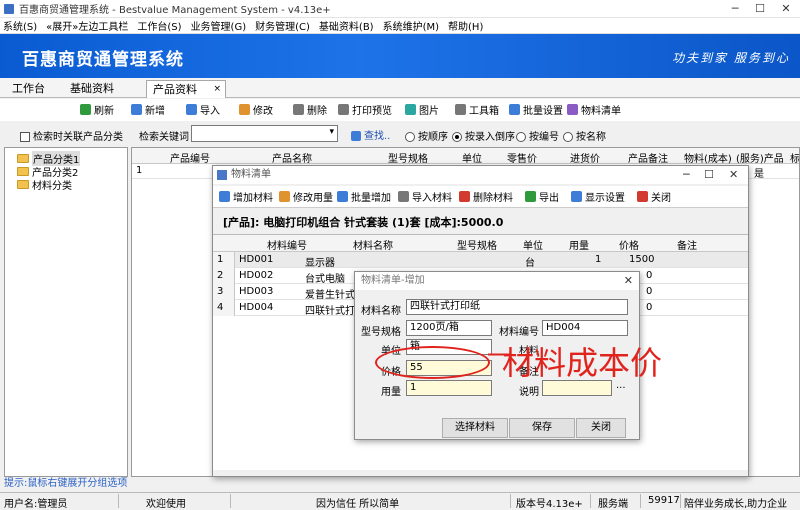  What do you see at coordinates (28, 89) in the screenshot?
I see `tab-workbench: 工作台` at bounding box center [28, 89].